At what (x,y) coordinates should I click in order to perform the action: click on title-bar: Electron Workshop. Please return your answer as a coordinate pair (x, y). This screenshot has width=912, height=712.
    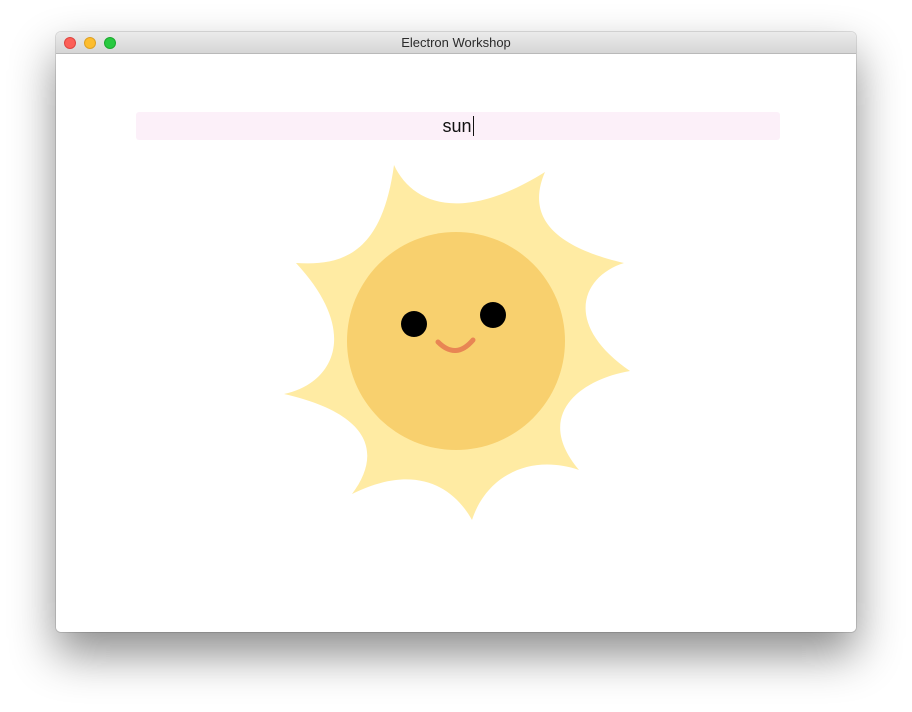
    Looking at the image, I should click on (456, 43).